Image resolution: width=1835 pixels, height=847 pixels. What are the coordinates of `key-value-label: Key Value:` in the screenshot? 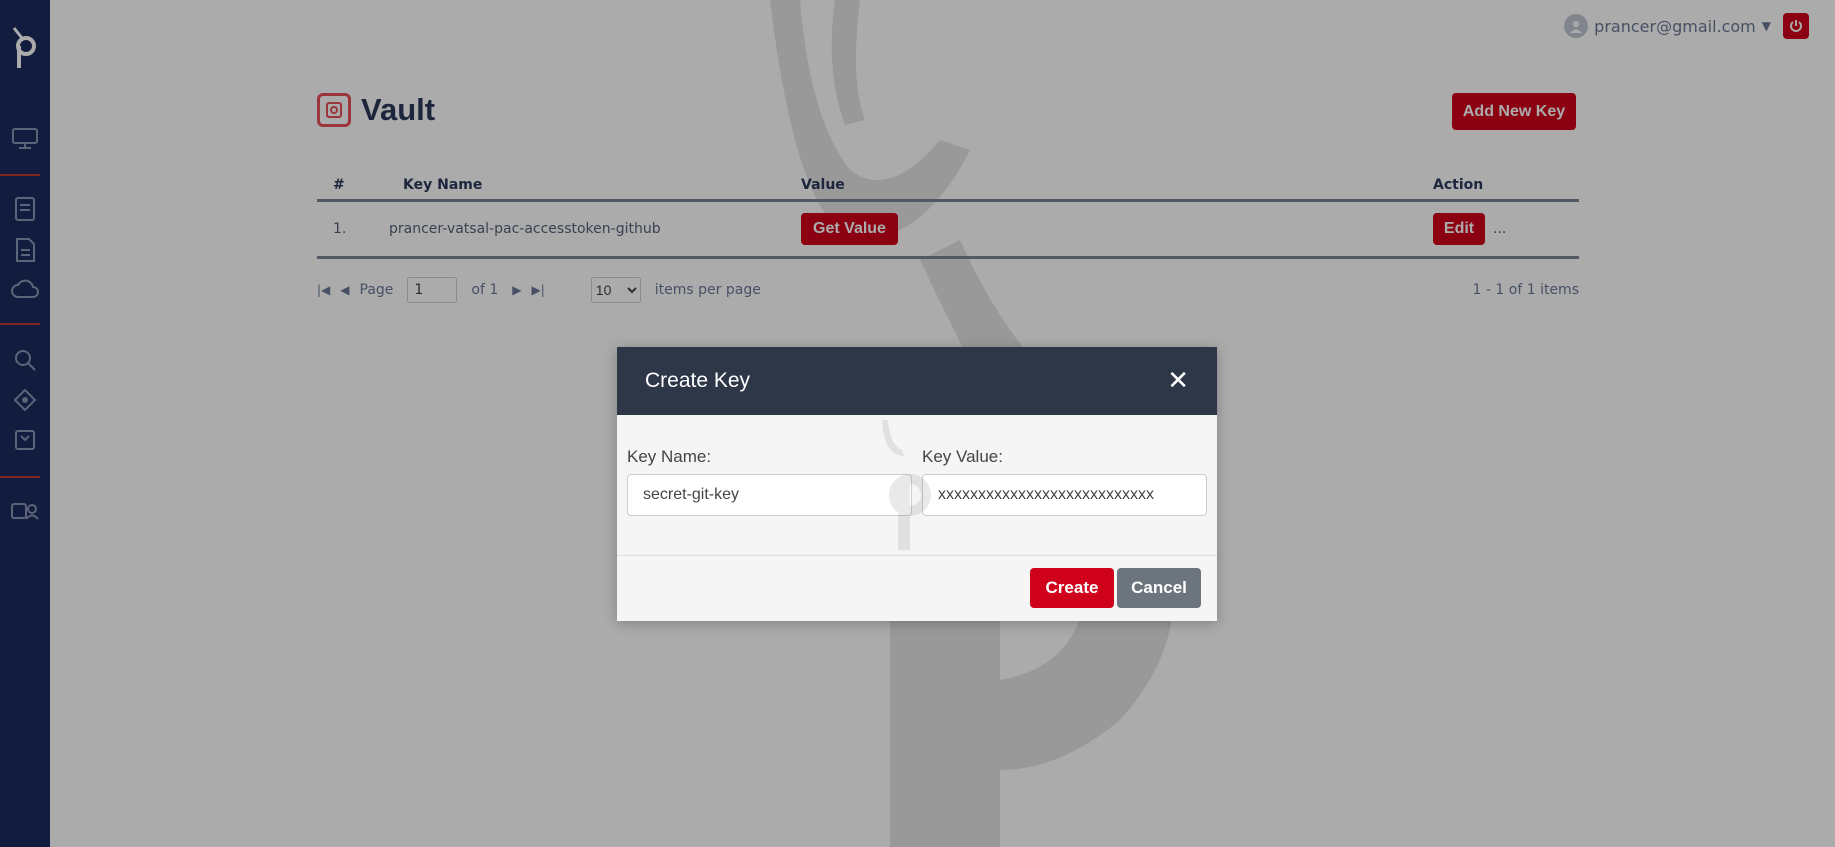 It's located at (962, 456).